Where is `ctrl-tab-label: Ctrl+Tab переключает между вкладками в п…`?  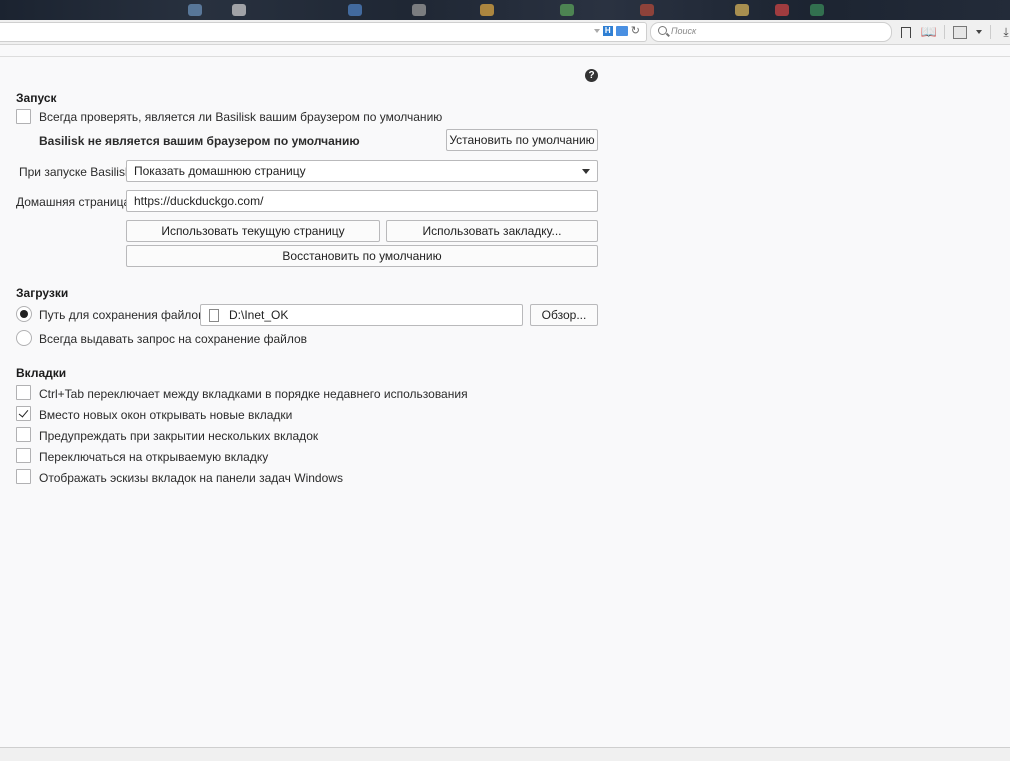 ctrl-tab-label: Ctrl+Tab переключает между вкладками в п… is located at coordinates (253, 394).